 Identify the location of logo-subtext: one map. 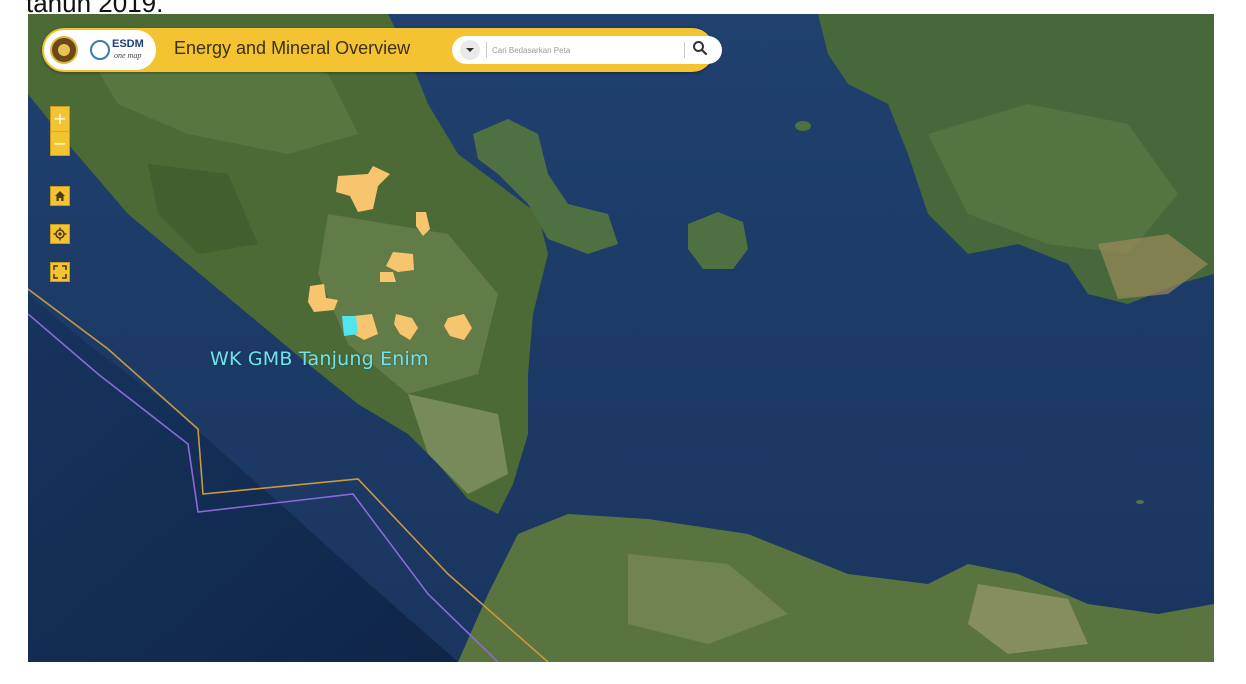
(128, 55).